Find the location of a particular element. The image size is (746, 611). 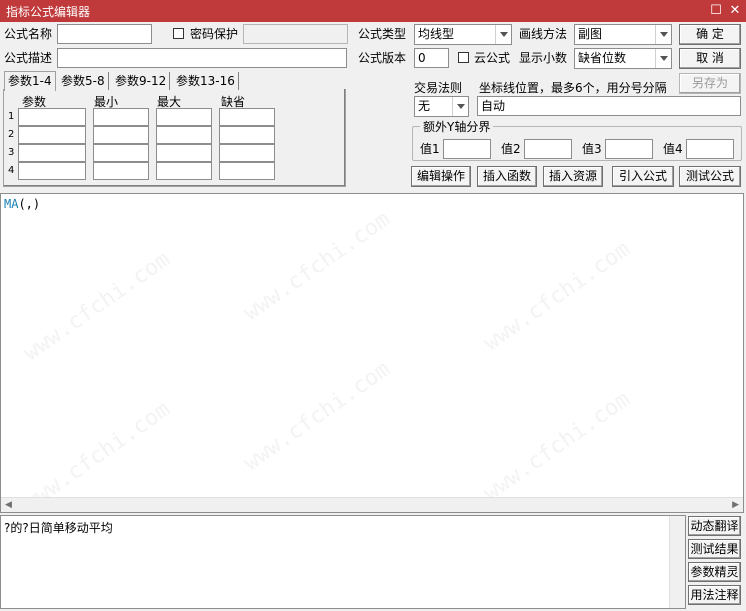

formula-desc-label: 公式描述 is located at coordinates (28, 58).